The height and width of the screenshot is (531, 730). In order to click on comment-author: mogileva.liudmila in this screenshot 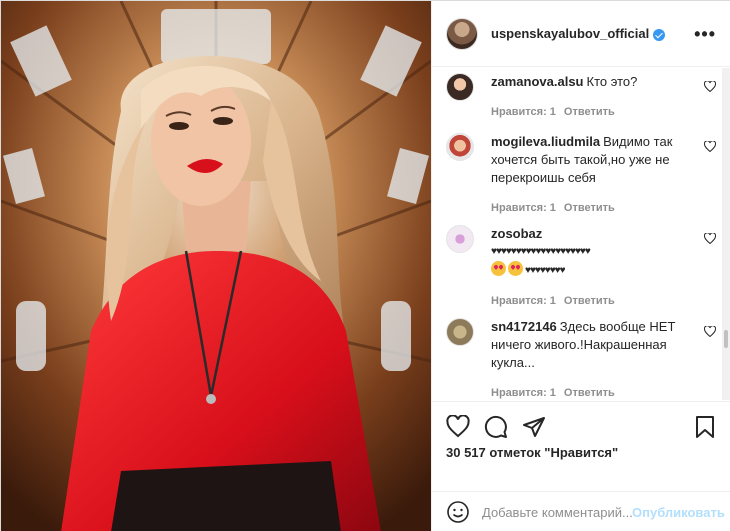, I will do `click(545, 141)`.